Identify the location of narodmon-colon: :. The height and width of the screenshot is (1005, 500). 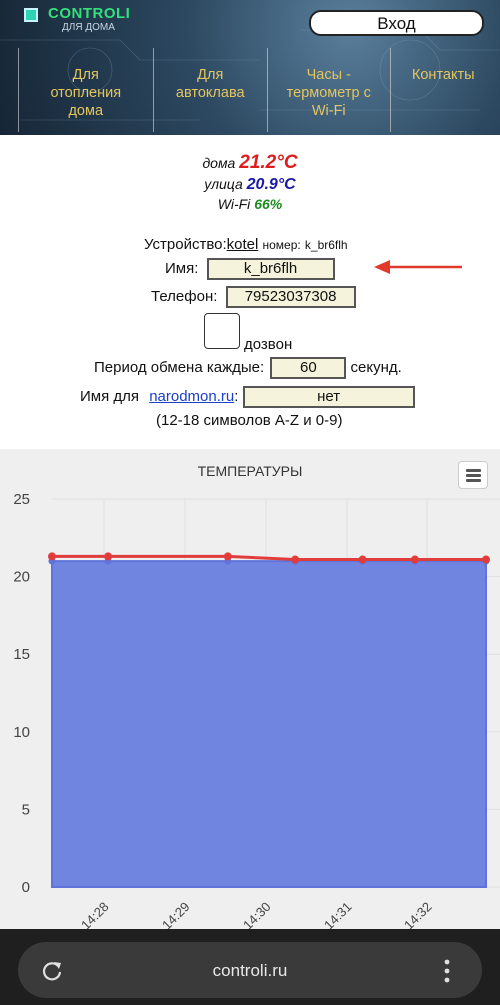
(236, 396).